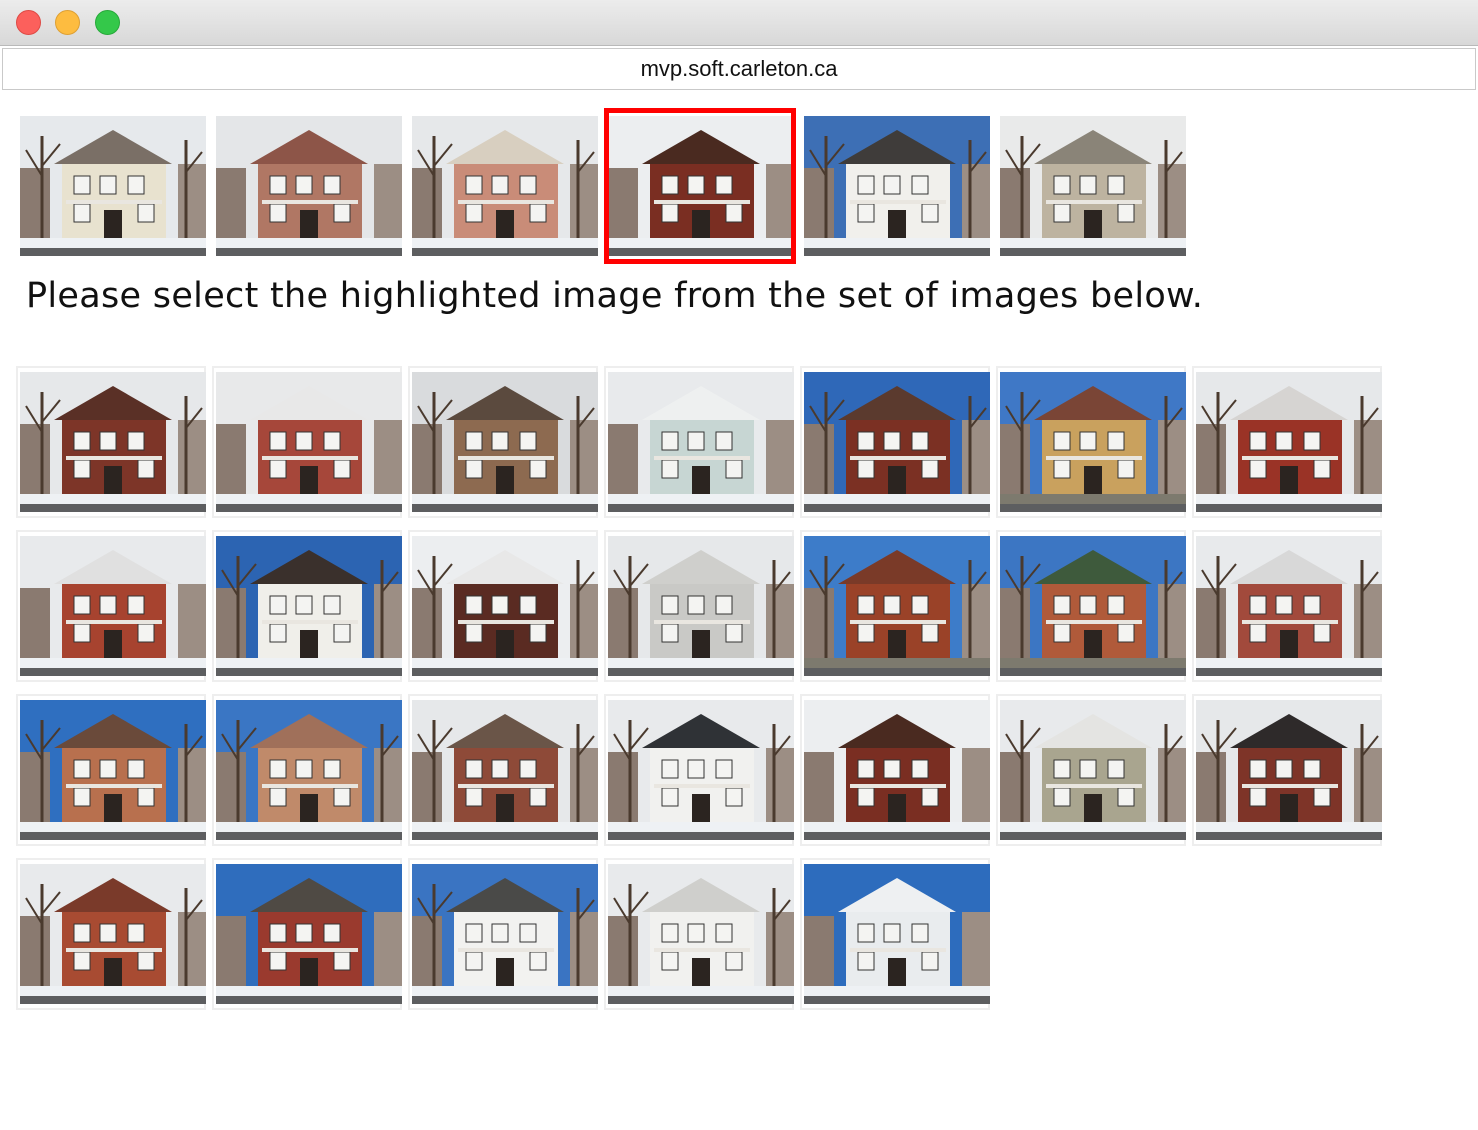 The image size is (1478, 1130). What do you see at coordinates (28, 22) in the screenshot?
I see `close-window-icon` at bounding box center [28, 22].